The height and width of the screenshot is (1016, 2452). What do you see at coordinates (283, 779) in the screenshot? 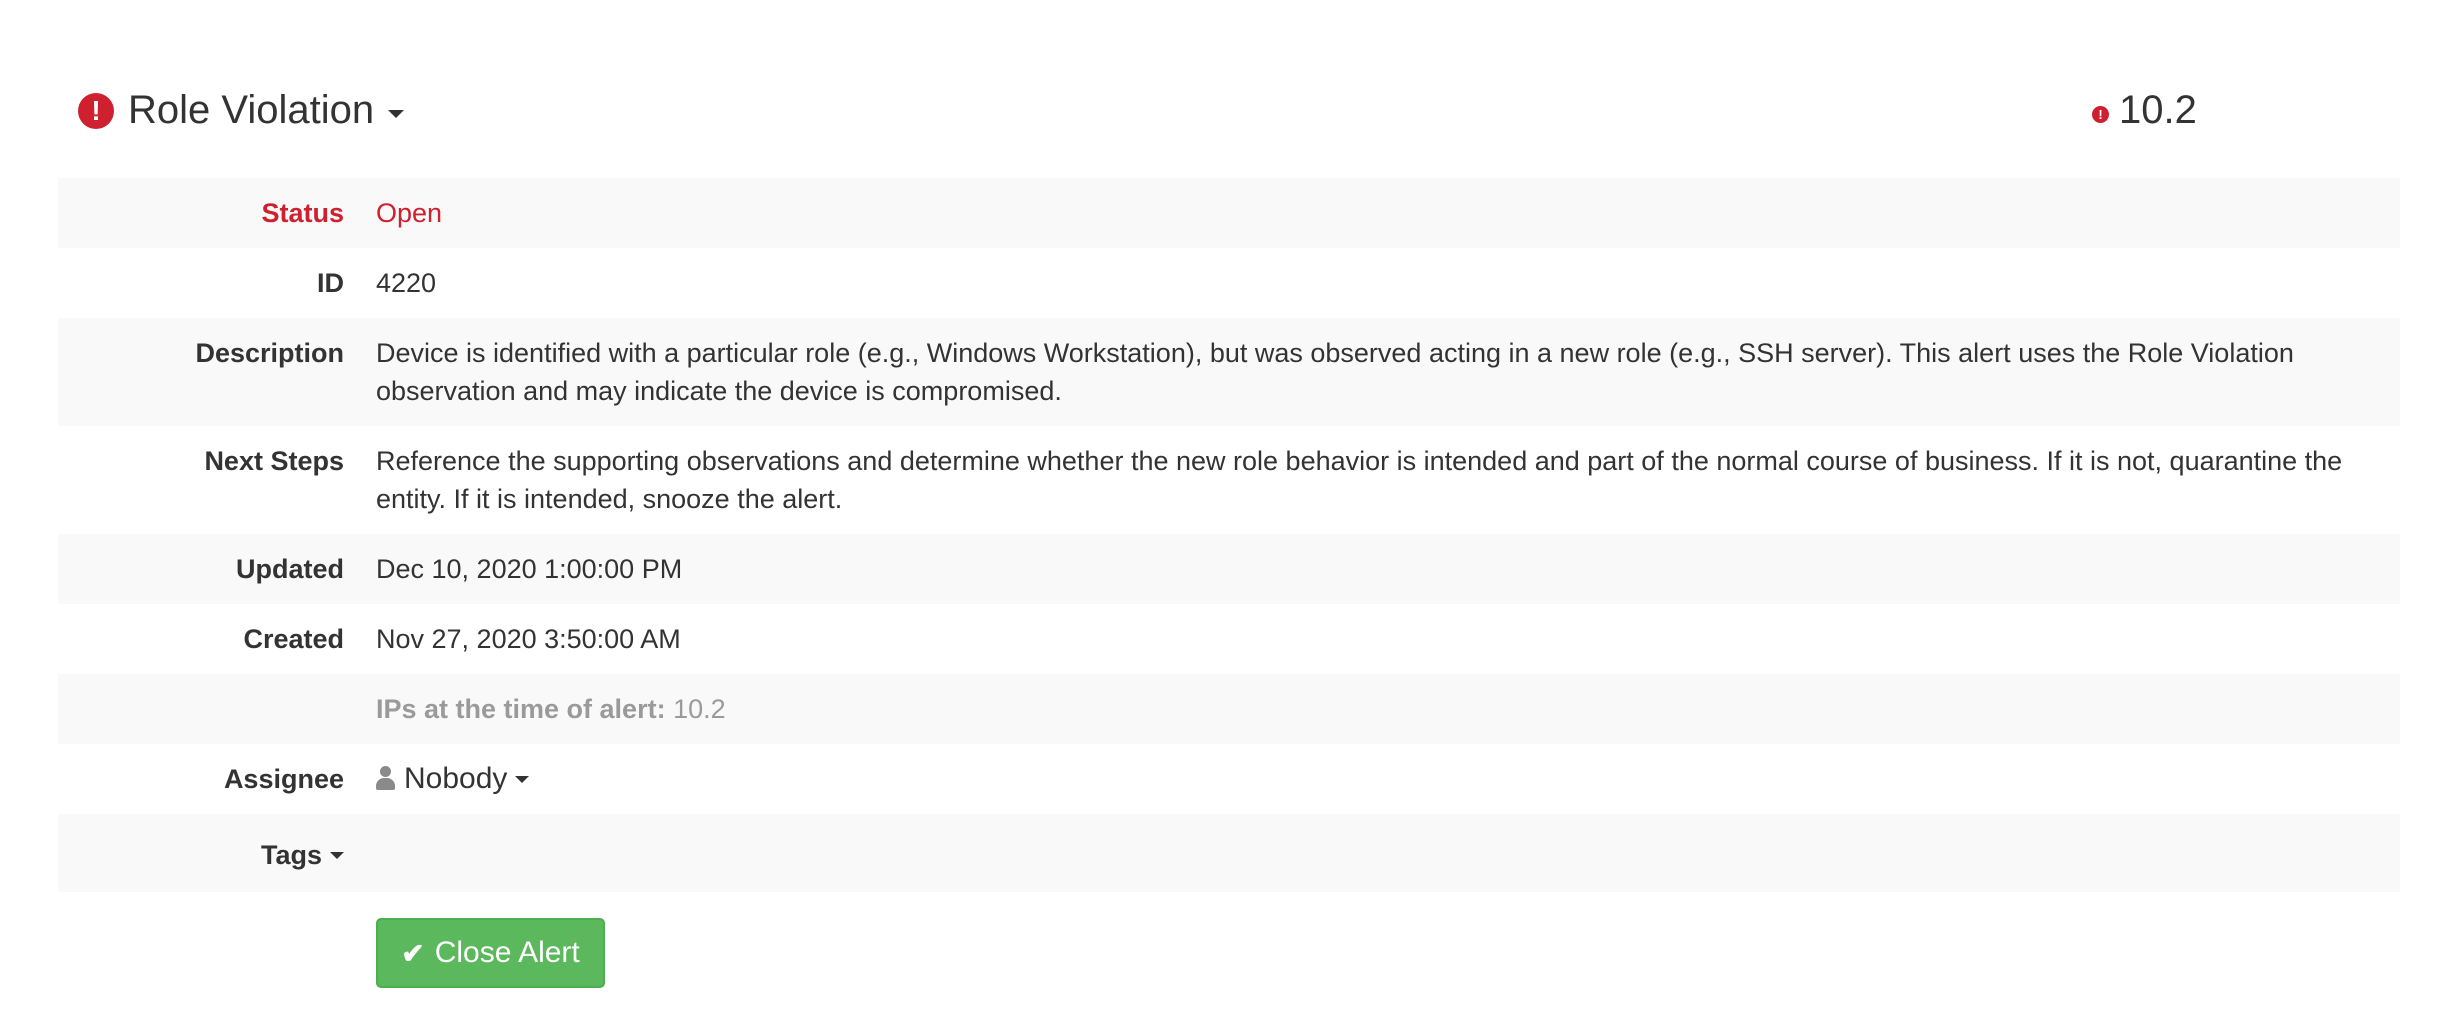
I see `assignee-label: Assignee` at bounding box center [283, 779].